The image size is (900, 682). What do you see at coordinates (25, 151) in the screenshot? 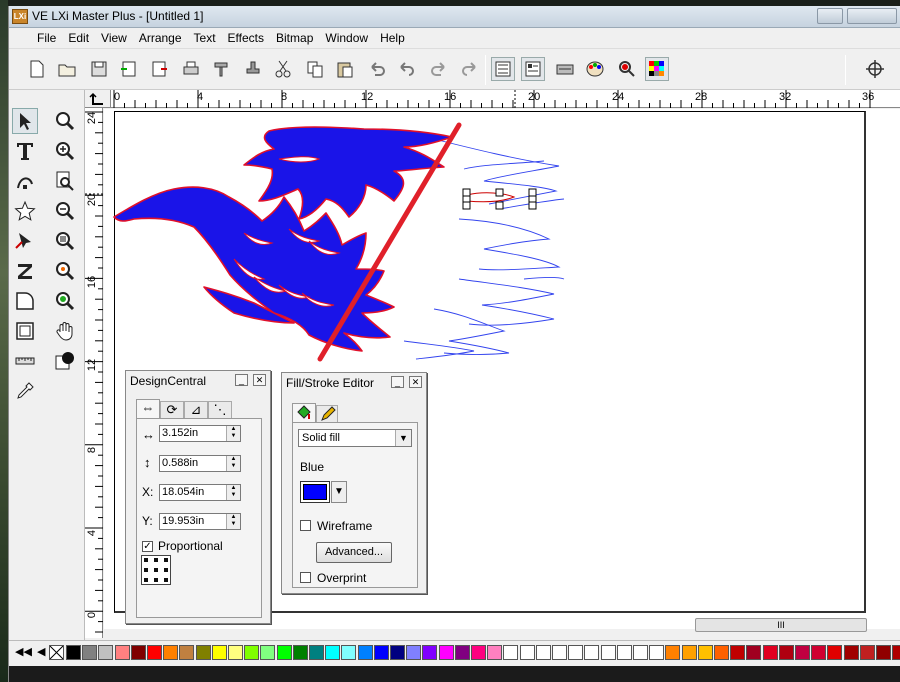
I see `text-tool-icon` at bounding box center [25, 151].